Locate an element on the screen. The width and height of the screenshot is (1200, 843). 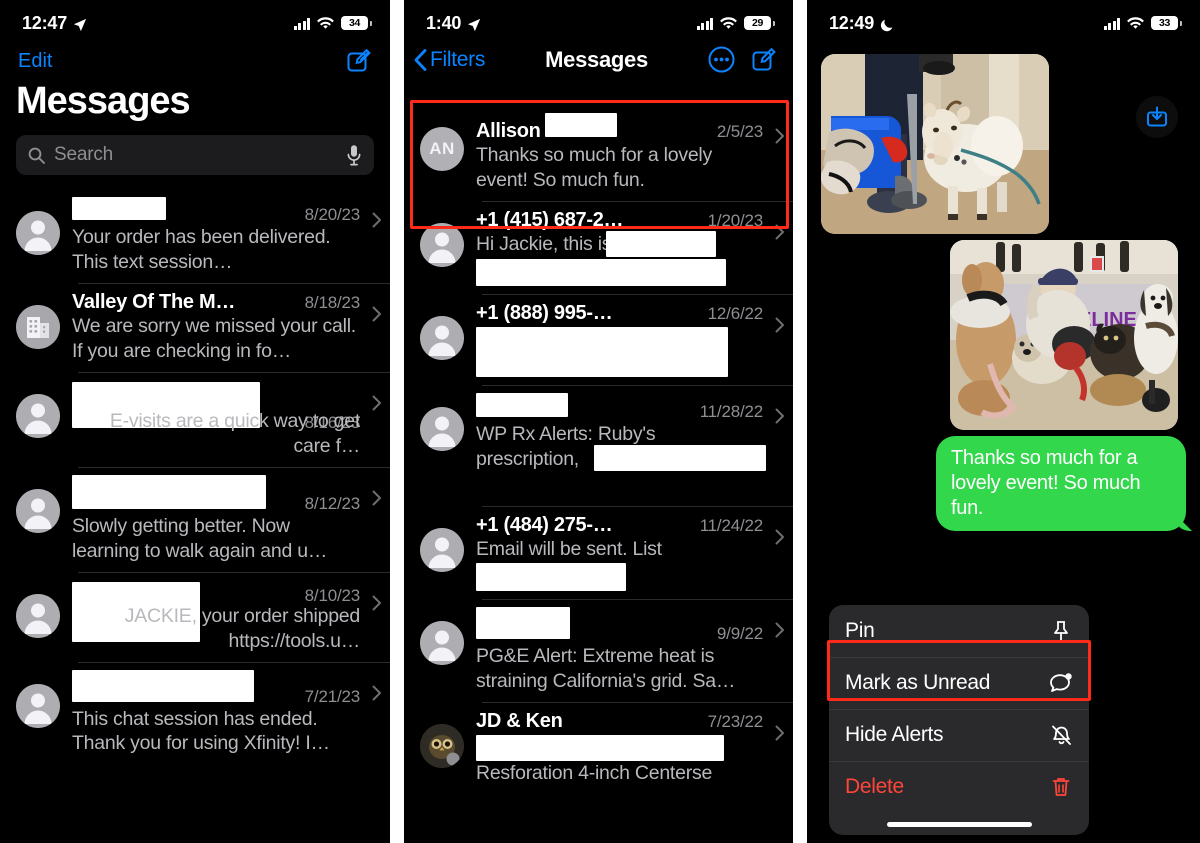
row-name: JD & Ken is located at coordinates (519, 720).